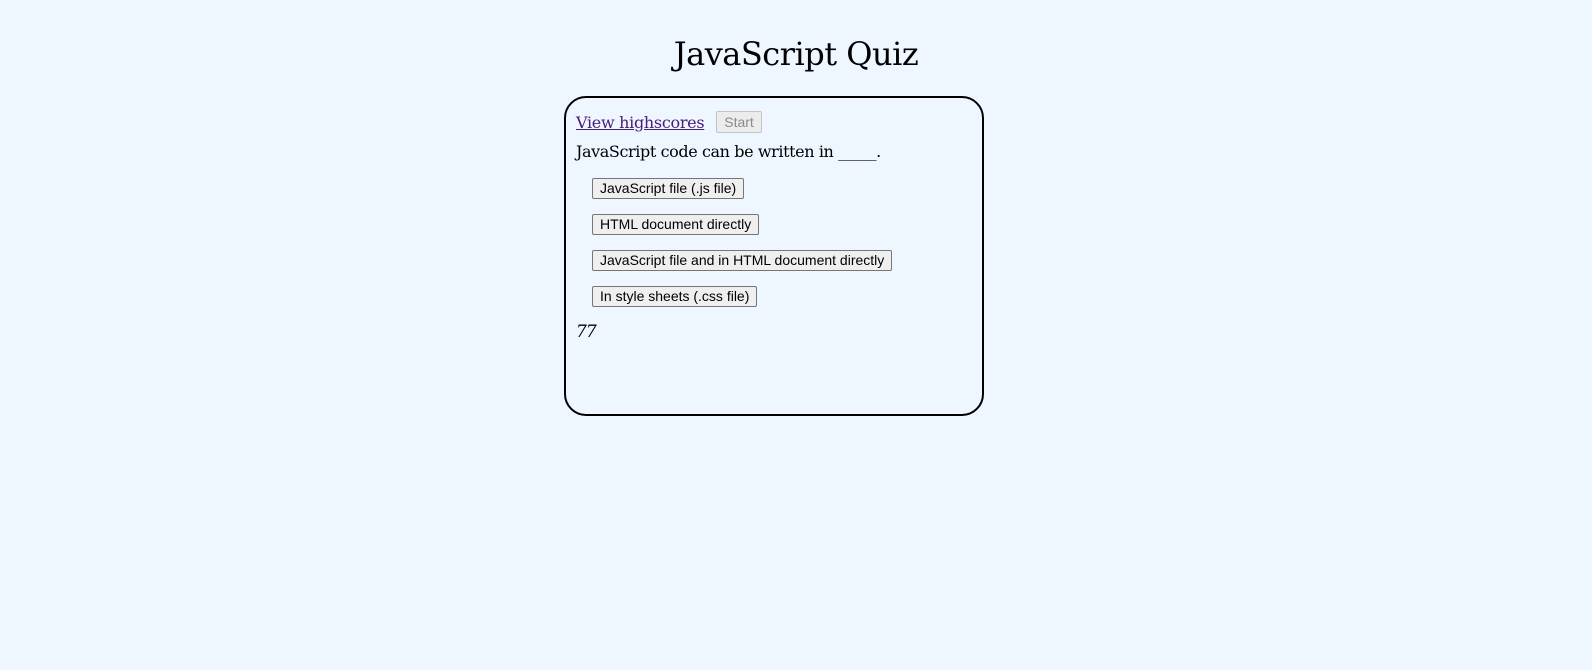  Describe the element at coordinates (796, 54) in the screenshot. I see `page-title: JavaScript Quiz` at that location.